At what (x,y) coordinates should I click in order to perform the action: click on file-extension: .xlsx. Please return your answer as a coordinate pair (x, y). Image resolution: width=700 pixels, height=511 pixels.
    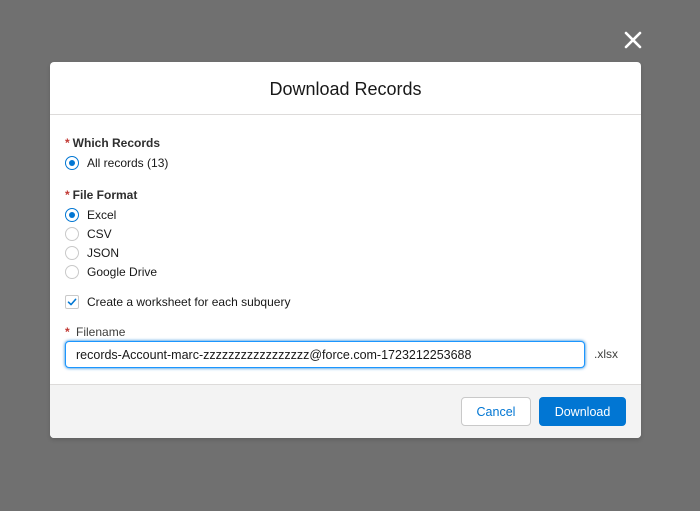
    Looking at the image, I should click on (606, 354).